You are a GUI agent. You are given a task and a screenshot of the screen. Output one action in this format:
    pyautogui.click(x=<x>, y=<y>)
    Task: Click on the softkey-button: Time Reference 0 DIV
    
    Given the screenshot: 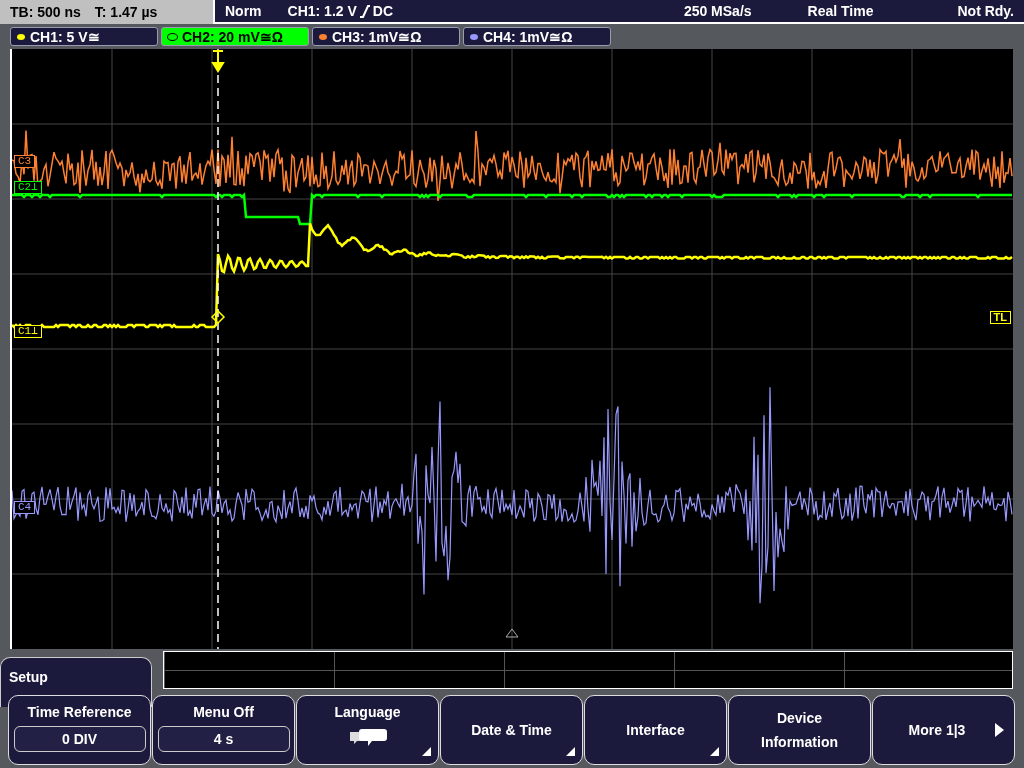 What is the action you would take?
    pyautogui.click(x=79, y=730)
    